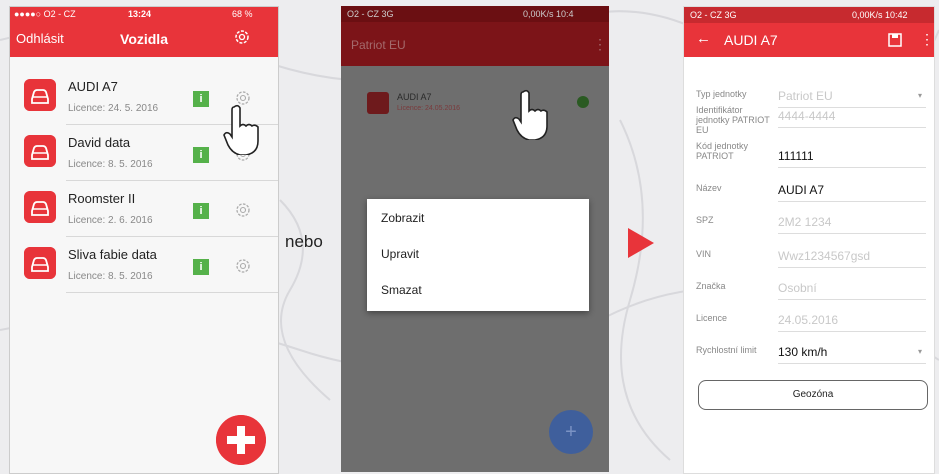  I want to click on vehicle-name: David data, so click(99, 142).